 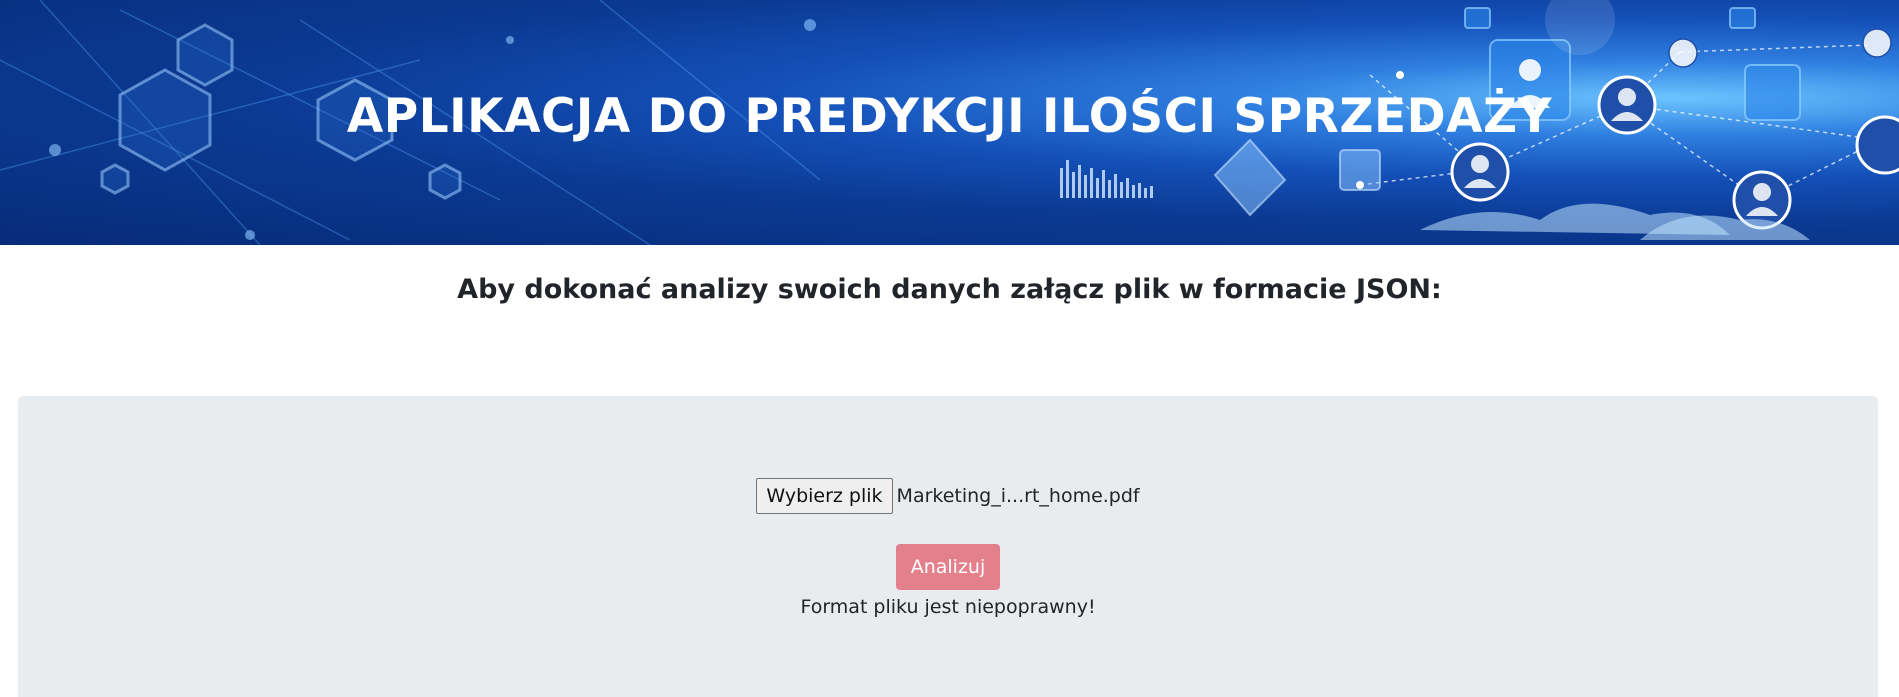 I want to click on page-title: APLIKACJA DO PREDYKCJI ILOŚCI SPRZEDAŻY, so click(x=949, y=116).